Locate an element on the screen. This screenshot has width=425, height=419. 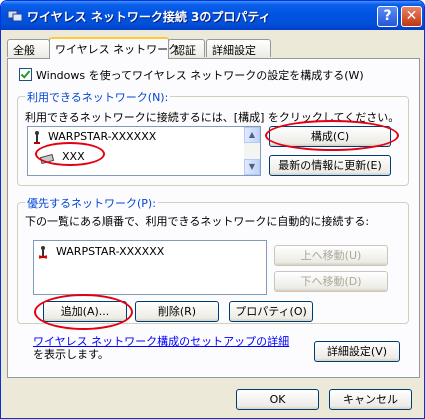
close-button: ✕ is located at coordinates (411, 16).